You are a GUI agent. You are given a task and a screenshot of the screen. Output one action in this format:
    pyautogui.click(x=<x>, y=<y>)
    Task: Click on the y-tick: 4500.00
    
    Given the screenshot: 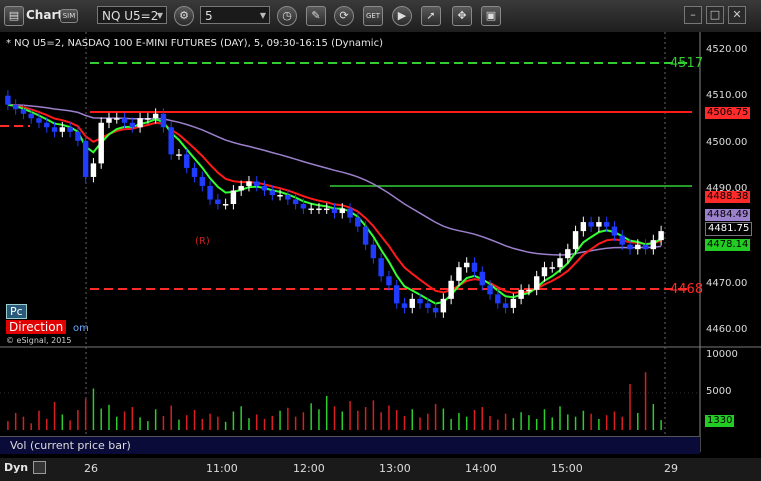 What is the action you would take?
    pyautogui.click(x=727, y=142)
    